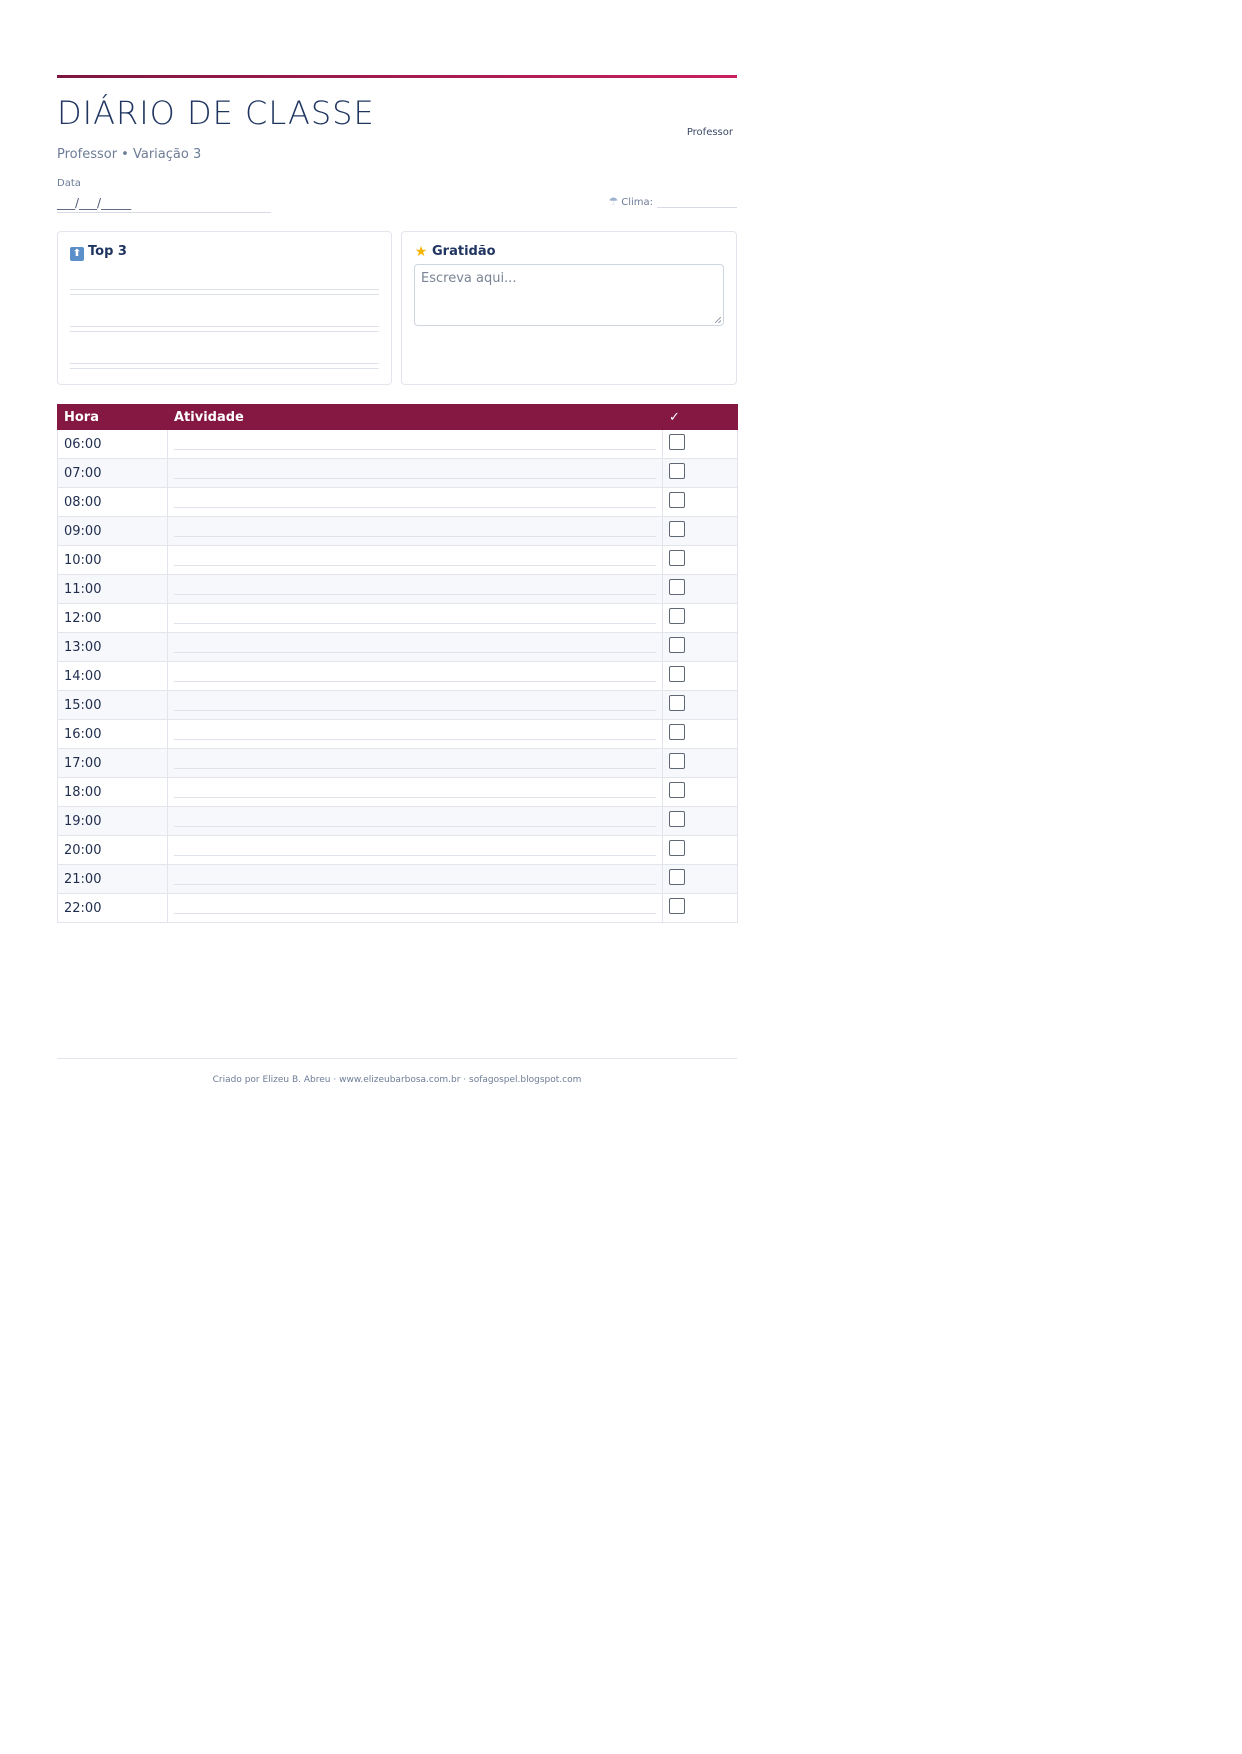 This screenshot has width=1242, height=1754. What do you see at coordinates (112, 589) in the screenshot?
I see `hour-cell: 11:00` at bounding box center [112, 589].